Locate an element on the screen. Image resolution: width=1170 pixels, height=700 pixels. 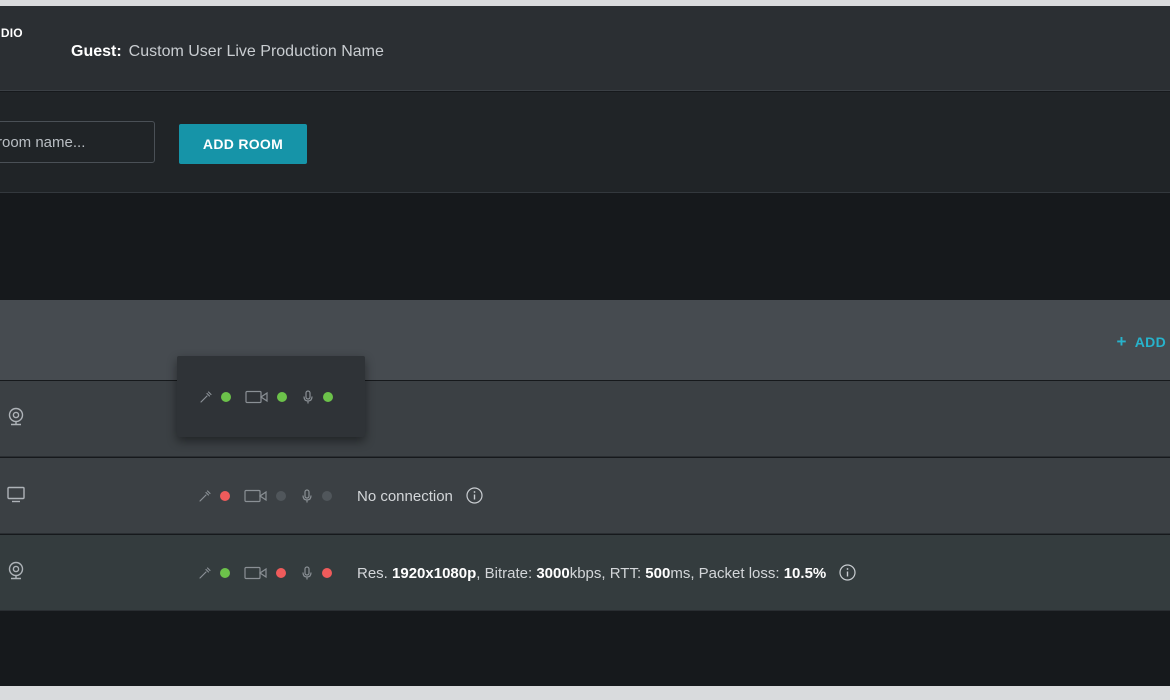
resolution-label: Res. is located at coordinates (372, 573).